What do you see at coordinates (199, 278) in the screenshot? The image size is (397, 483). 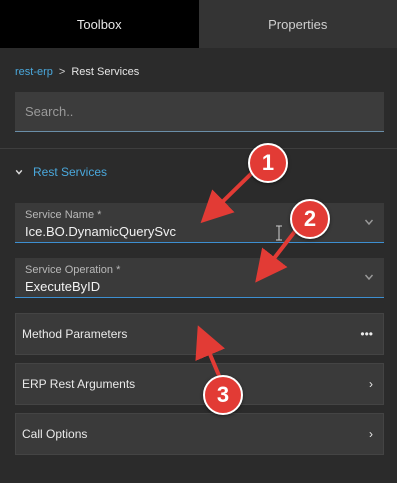 I see `service-operation-field: Service Operation * ExecuteByID` at bounding box center [199, 278].